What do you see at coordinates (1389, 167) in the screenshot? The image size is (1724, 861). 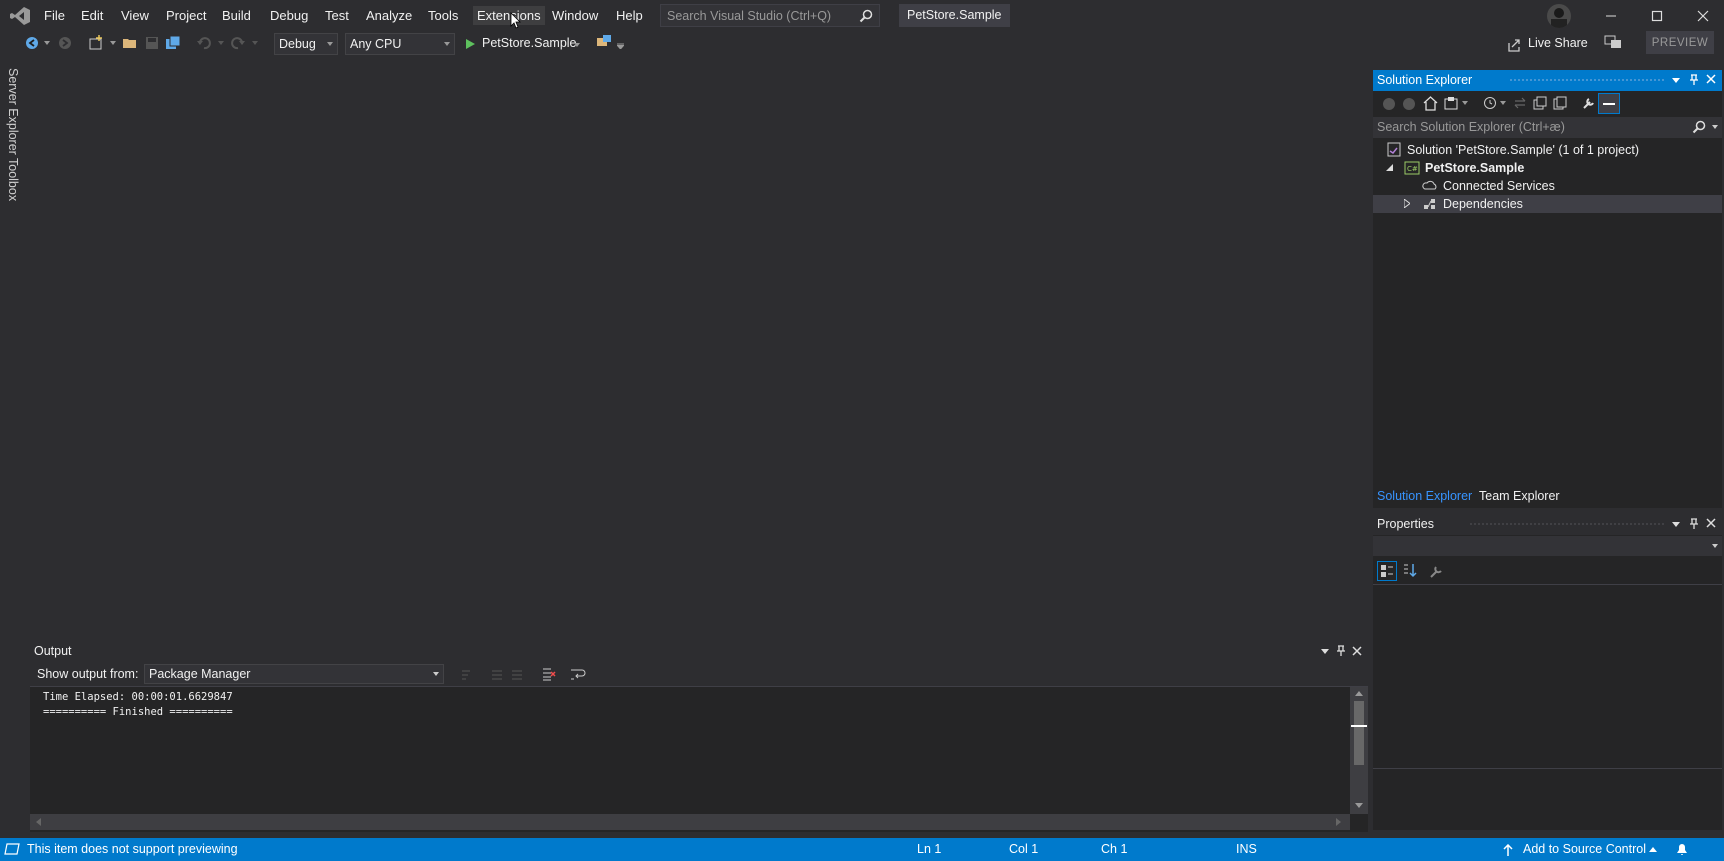 I see `expanded-triangle-icon` at bounding box center [1389, 167].